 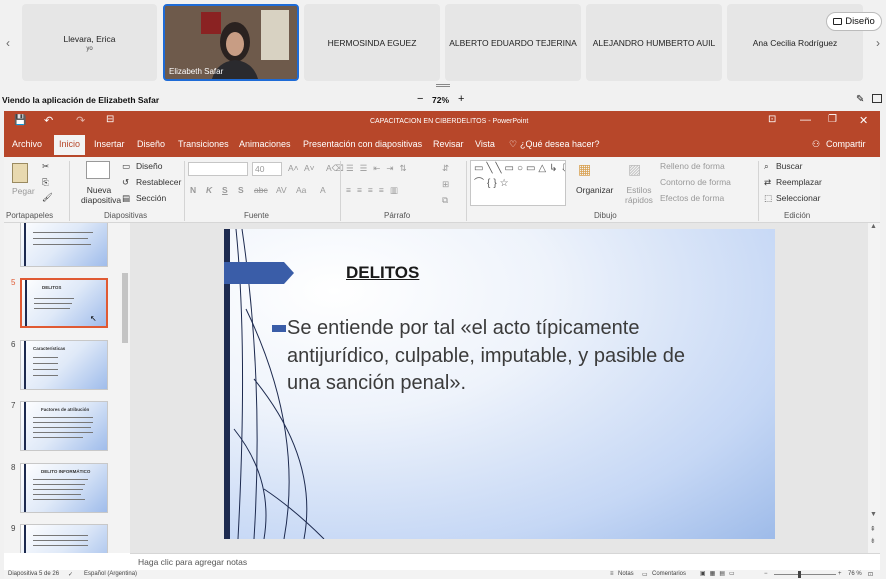 I want to click on shape-fill-button: Relleno de forma, so click(x=692, y=166).